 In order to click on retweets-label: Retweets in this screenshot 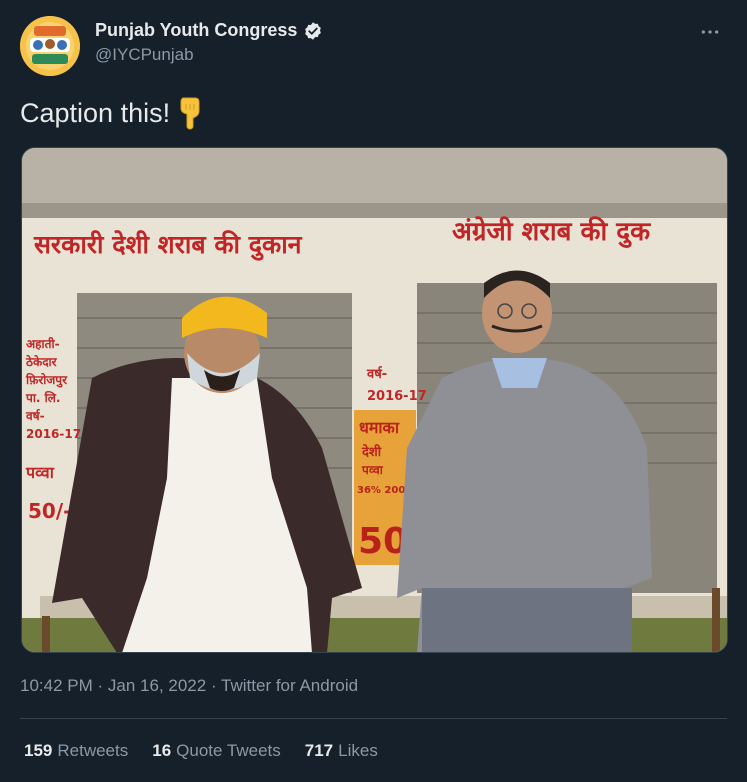, I will do `click(93, 750)`.